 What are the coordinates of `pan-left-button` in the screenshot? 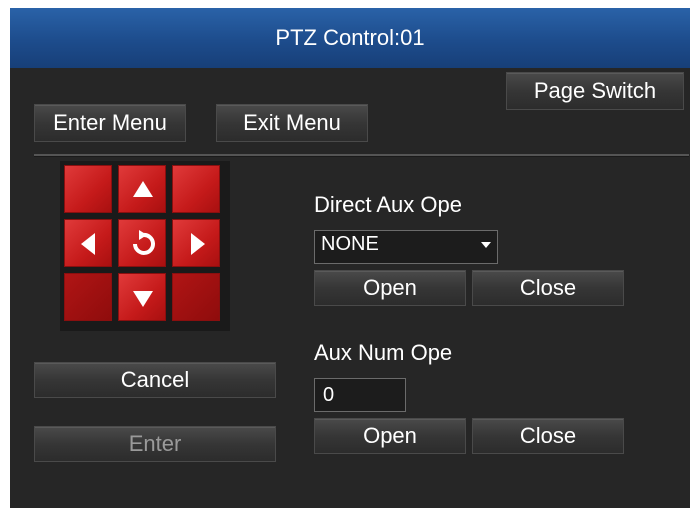 It's located at (88, 243).